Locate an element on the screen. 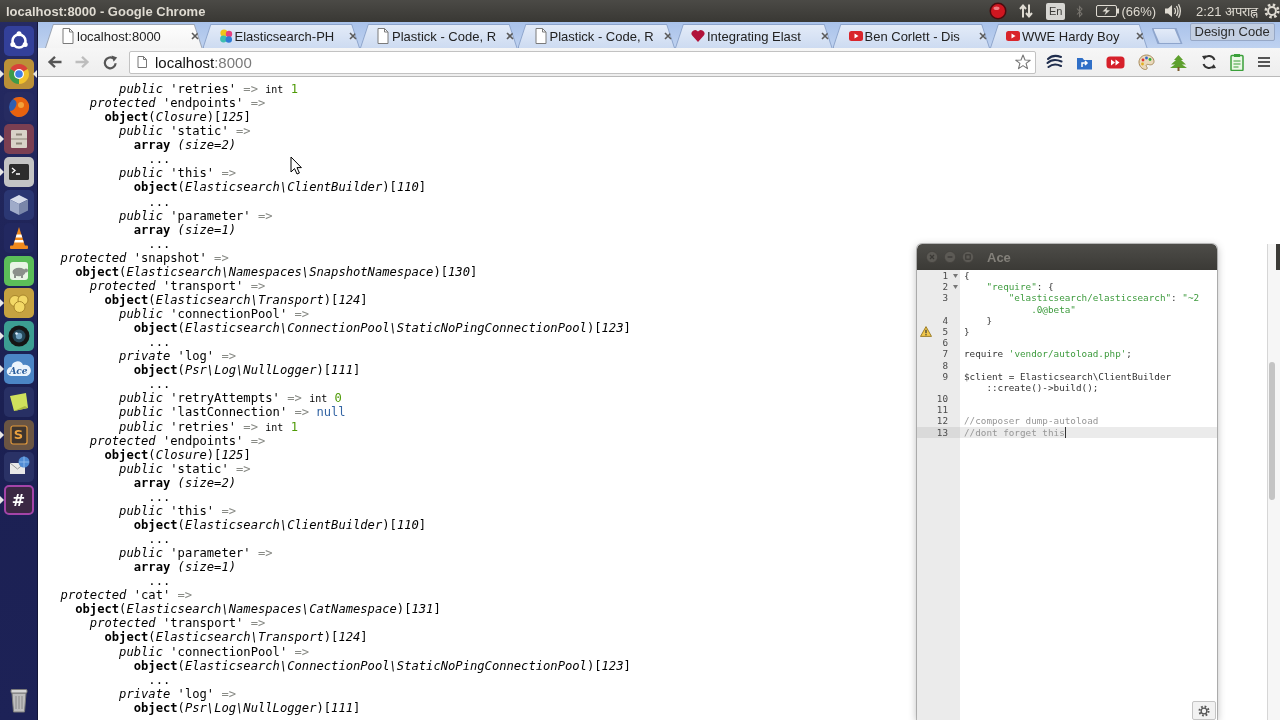 This screenshot has width=1280, height=720. cluster-logo-icon is located at coordinates (225, 36).